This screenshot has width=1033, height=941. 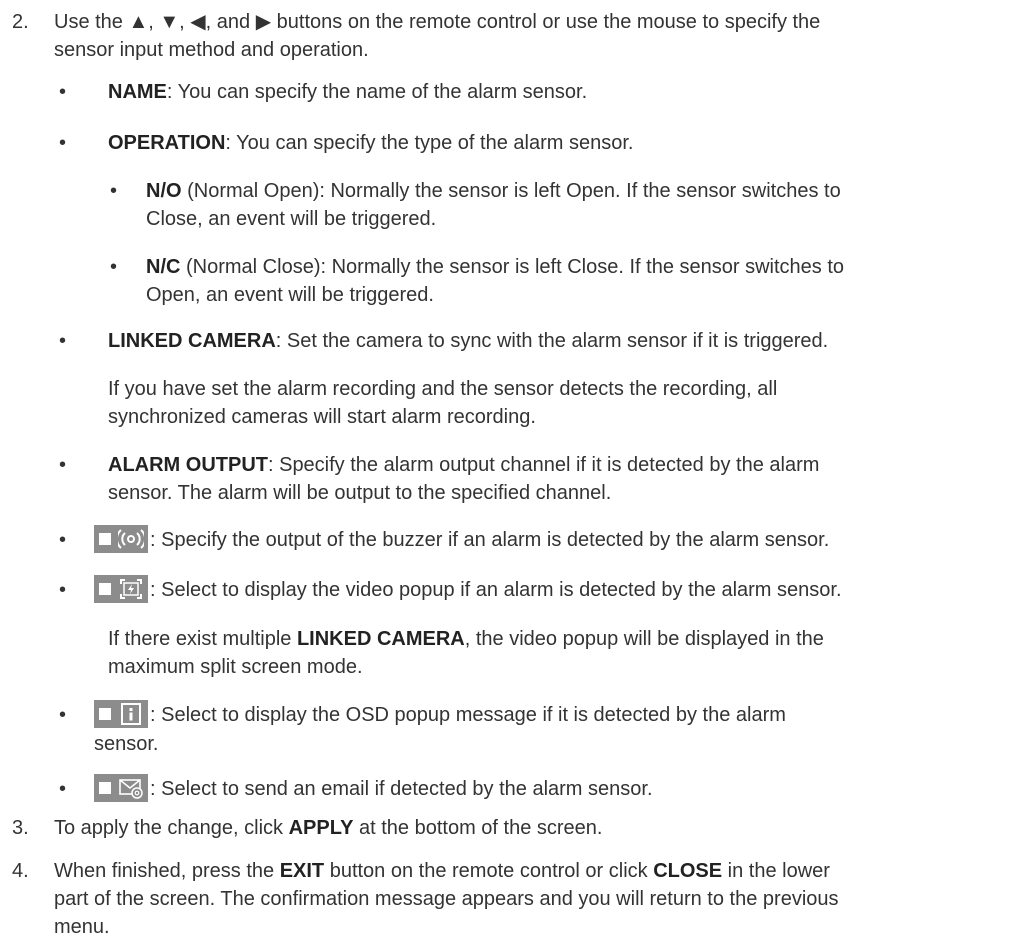 I want to click on term-name: NAME, so click(x=137, y=92).